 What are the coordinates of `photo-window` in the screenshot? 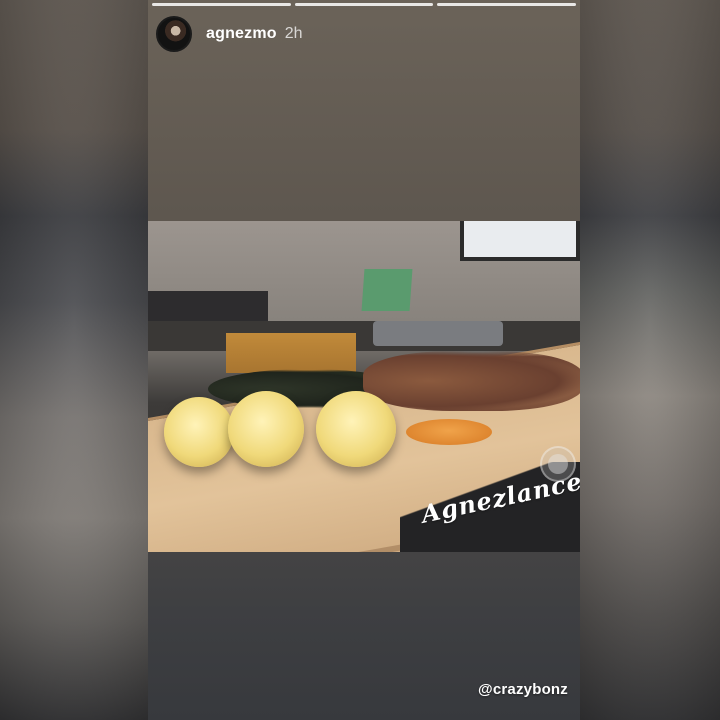 It's located at (520, 241).